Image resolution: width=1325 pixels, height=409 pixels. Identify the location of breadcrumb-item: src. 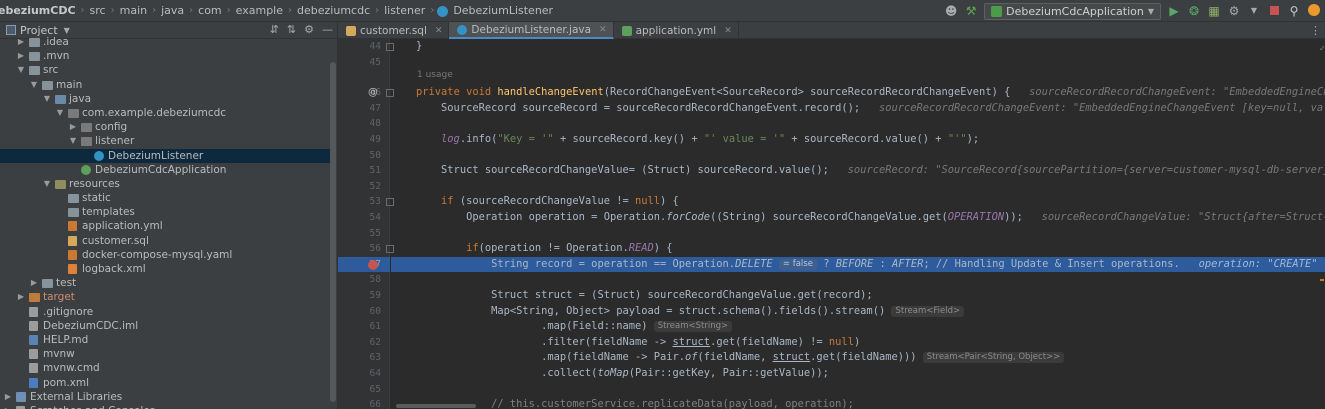
(98, 10).